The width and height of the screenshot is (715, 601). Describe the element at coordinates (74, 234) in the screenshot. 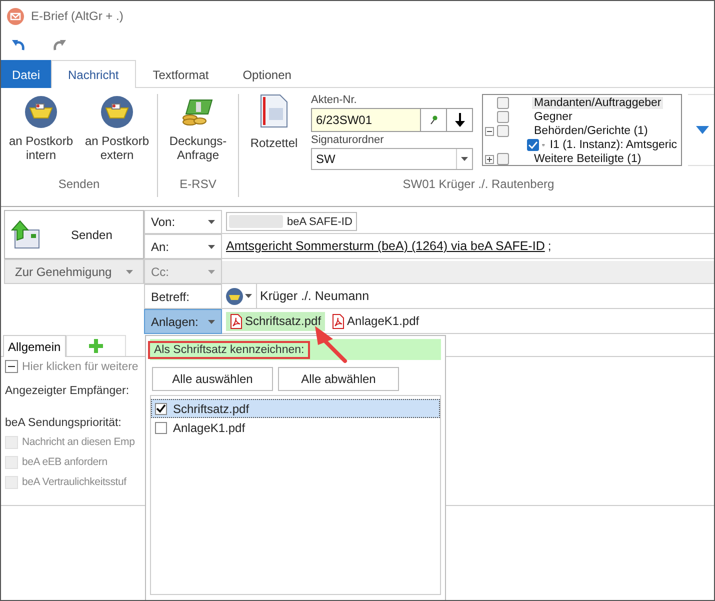

I see `send-button: Senden` at that location.